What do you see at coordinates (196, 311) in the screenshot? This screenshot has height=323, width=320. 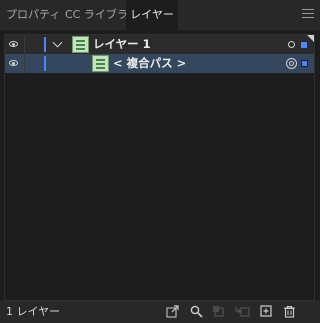 I see `search-icon` at bounding box center [196, 311].